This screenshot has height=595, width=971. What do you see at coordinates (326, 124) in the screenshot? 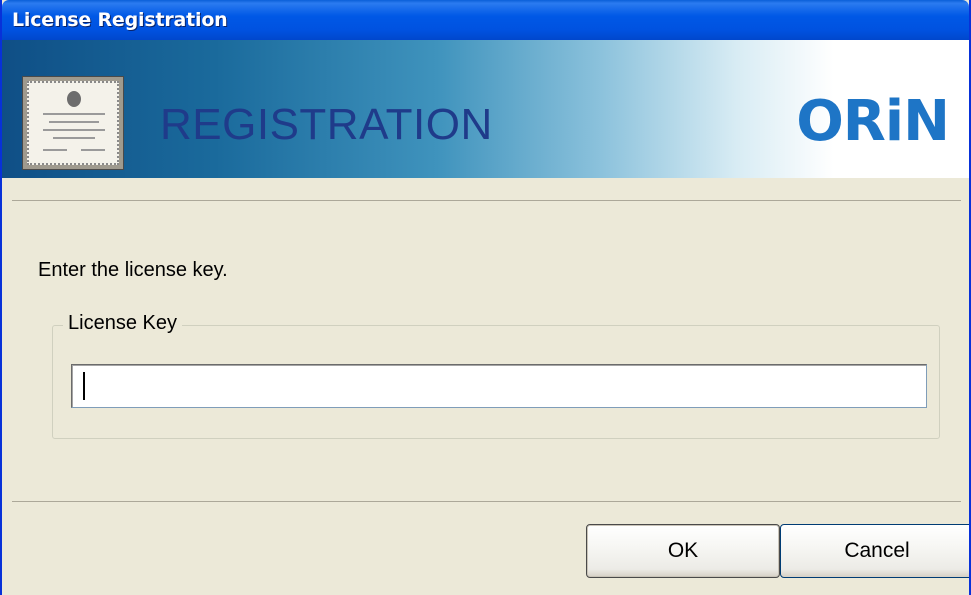
I see `banner-heading: REGISTRATION` at bounding box center [326, 124].